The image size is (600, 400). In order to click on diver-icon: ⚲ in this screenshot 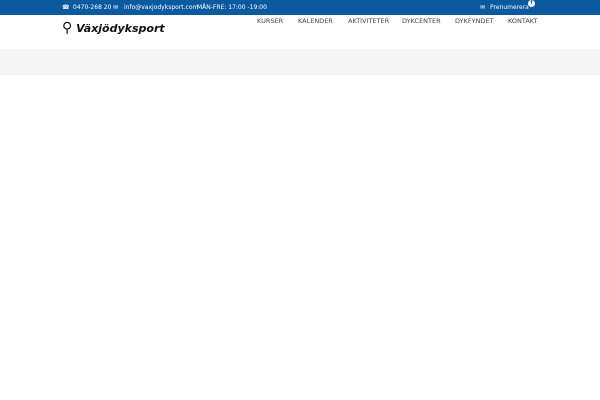, I will do `click(67, 28)`.